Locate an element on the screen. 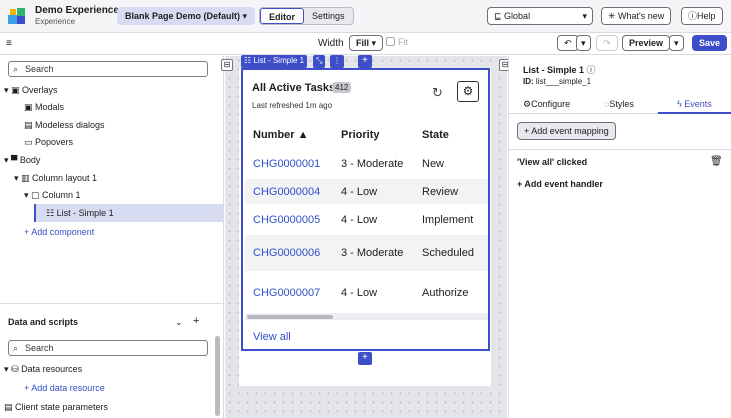 The height and width of the screenshot is (418, 731). tree-item-body: ▾ ▀ Body is located at coordinates (22, 160).